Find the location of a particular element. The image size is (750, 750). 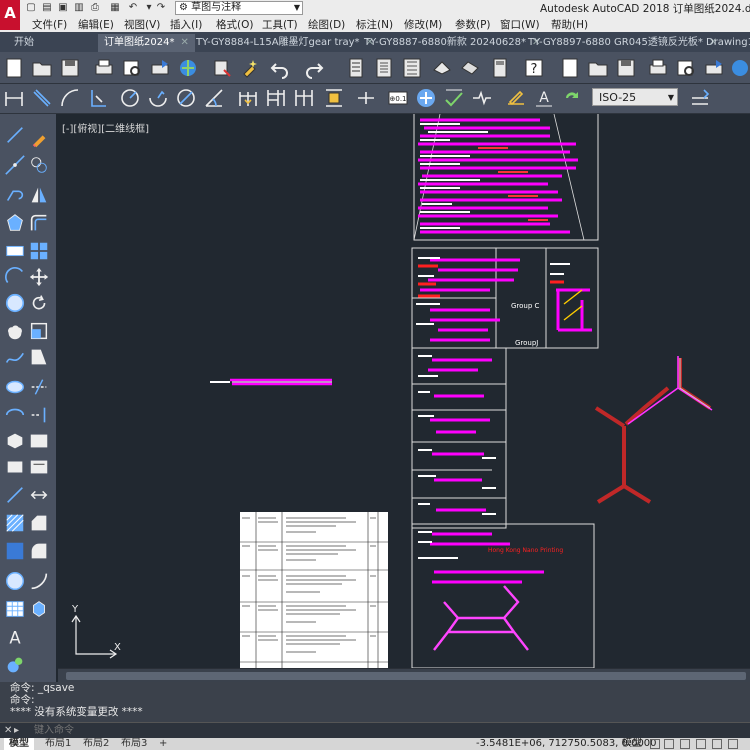

tab-gy8887: TY-GY8887-6880新款 20240628* ✕ is located at coordinates (452, 43).